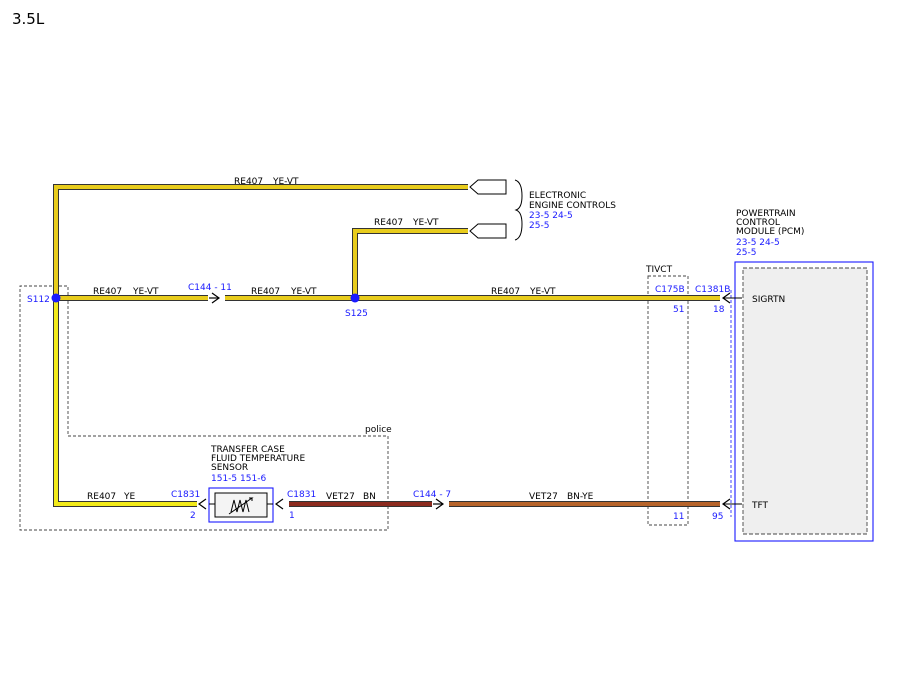  What do you see at coordinates (340, 497) in the screenshot?
I see `wire-bottom-center-circuit: VET27` at bounding box center [340, 497].